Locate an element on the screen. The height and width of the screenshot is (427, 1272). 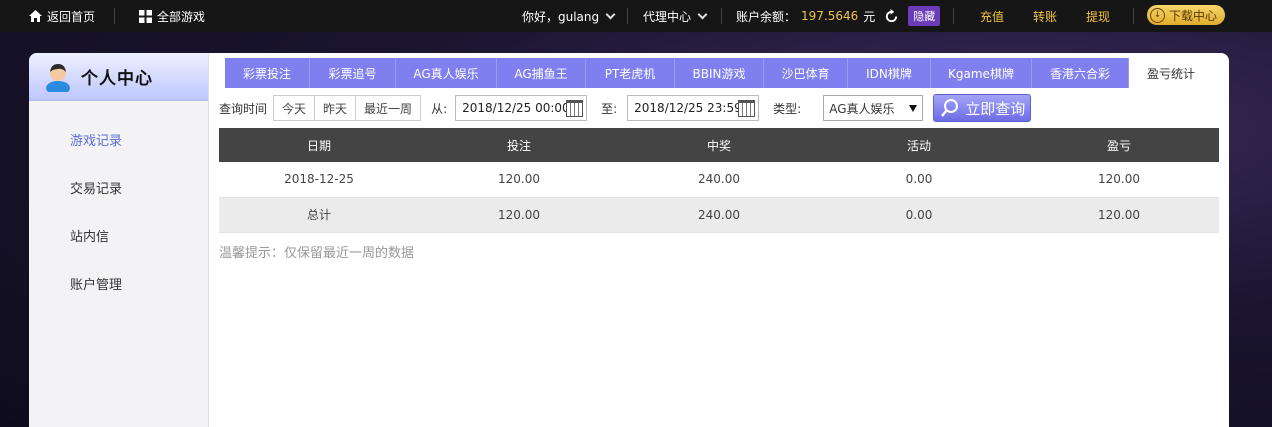
total-profit: 120.00 is located at coordinates (1119, 215).